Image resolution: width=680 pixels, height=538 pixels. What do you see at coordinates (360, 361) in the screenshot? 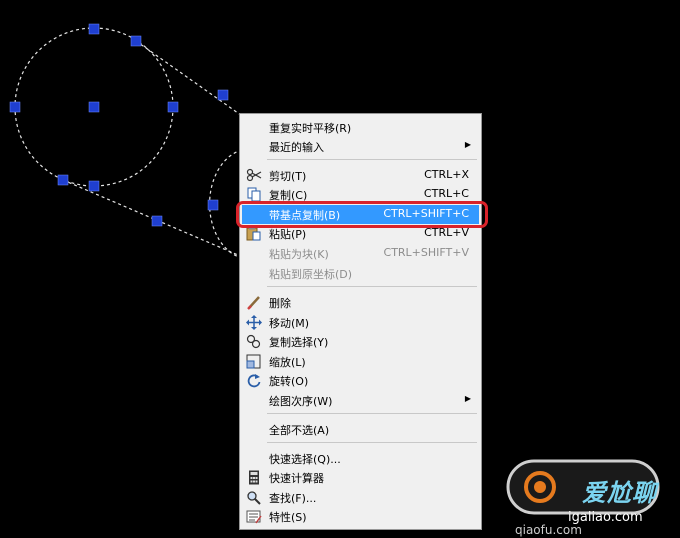
I see `menu-item-scale: 缩放(L)` at bounding box center [360, 361].